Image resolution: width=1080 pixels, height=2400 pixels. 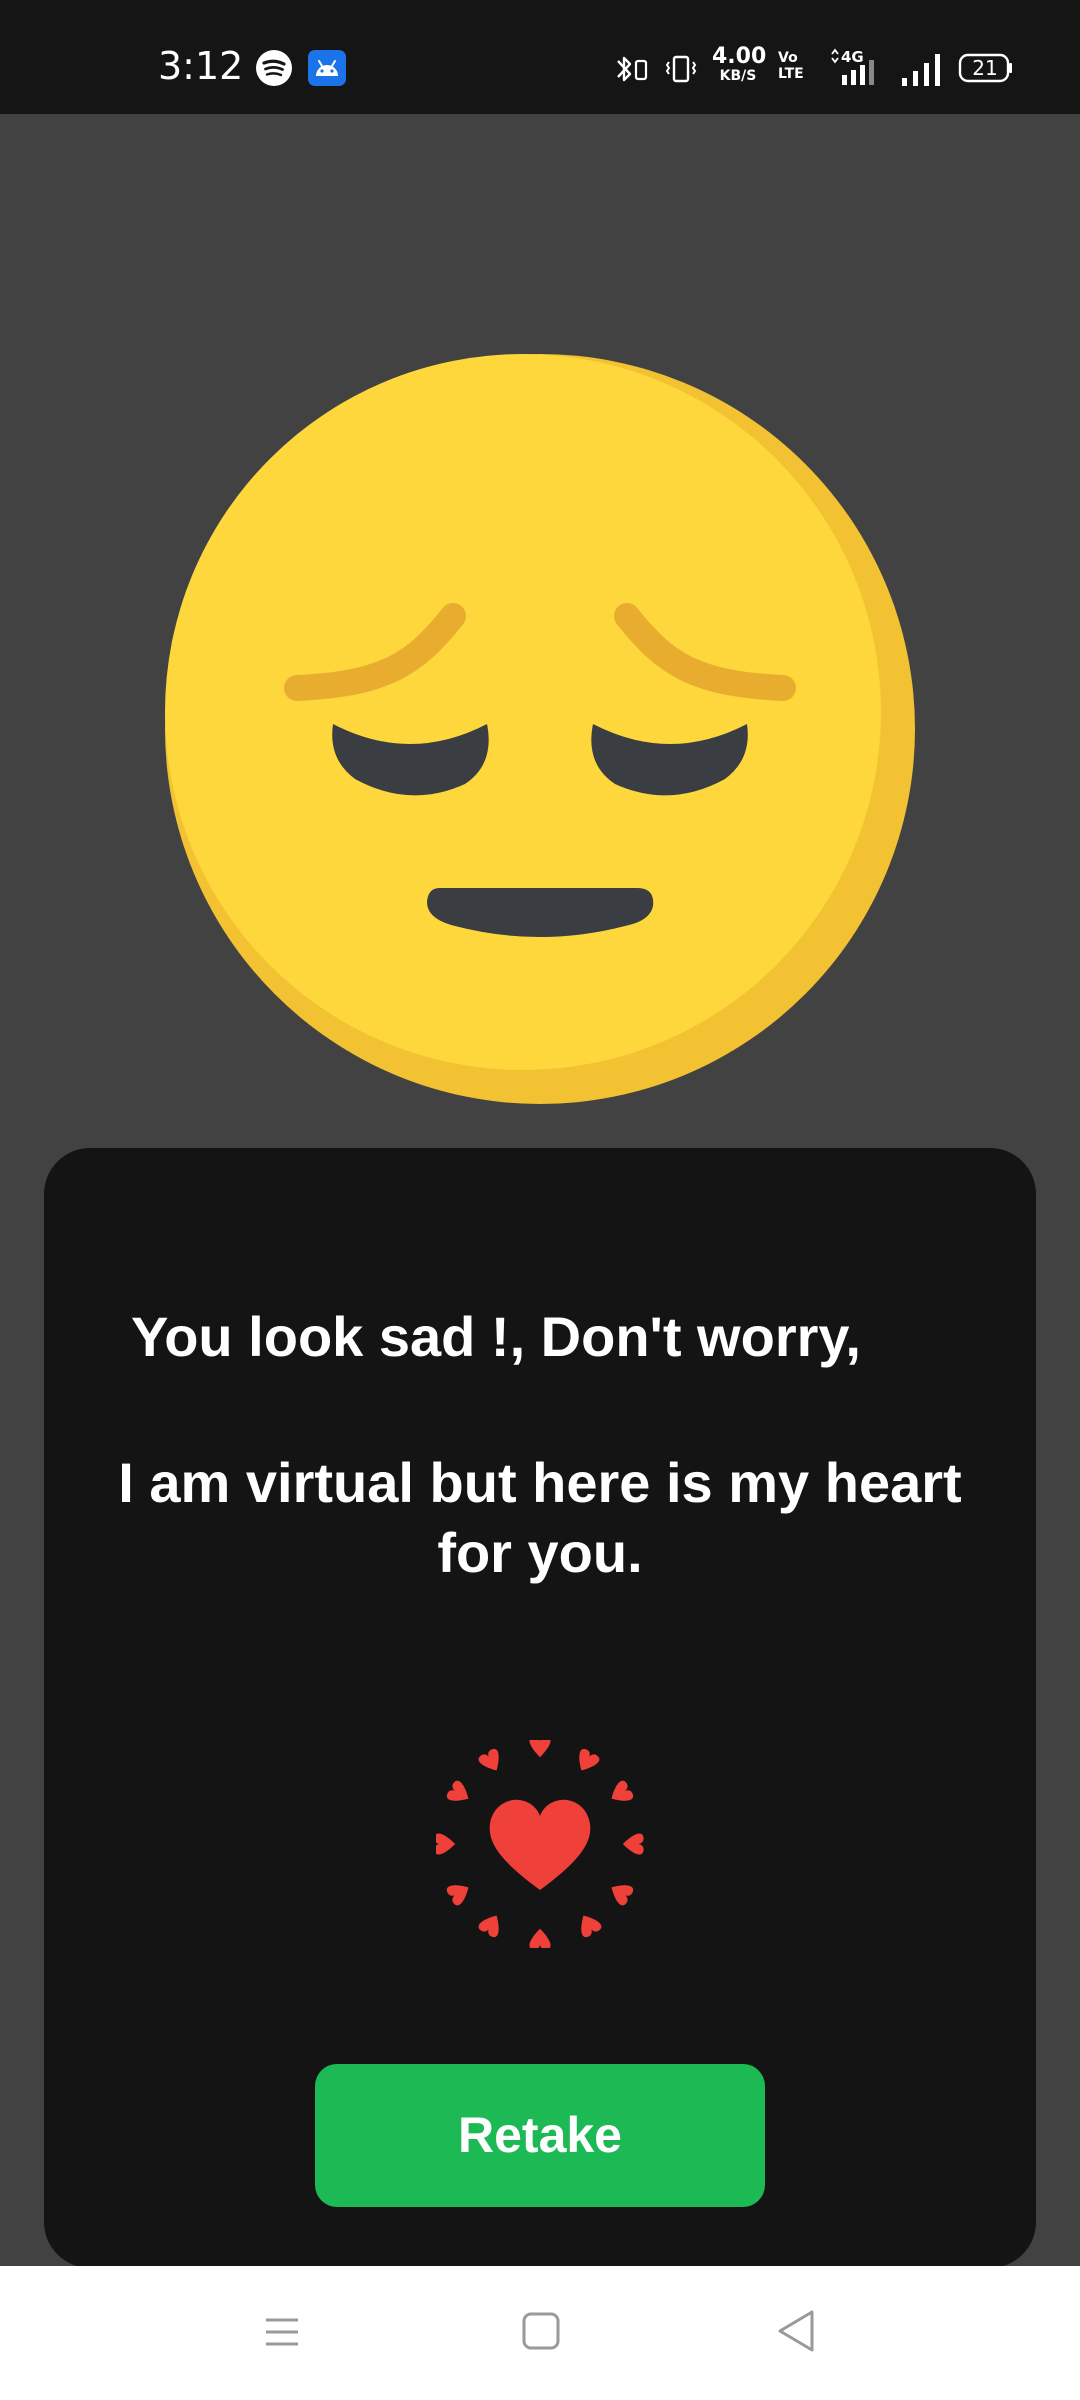 I want to click on network-speed-unit: KB/S, so click(x=738, y=76).